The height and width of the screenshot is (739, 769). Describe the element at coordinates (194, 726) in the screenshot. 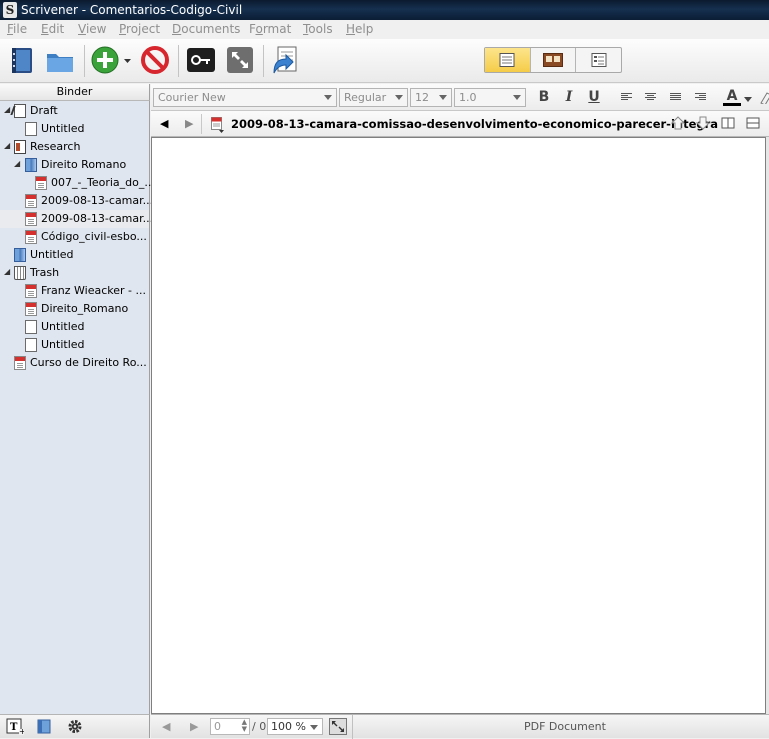

I see `next-page-button: ▶` at that location.